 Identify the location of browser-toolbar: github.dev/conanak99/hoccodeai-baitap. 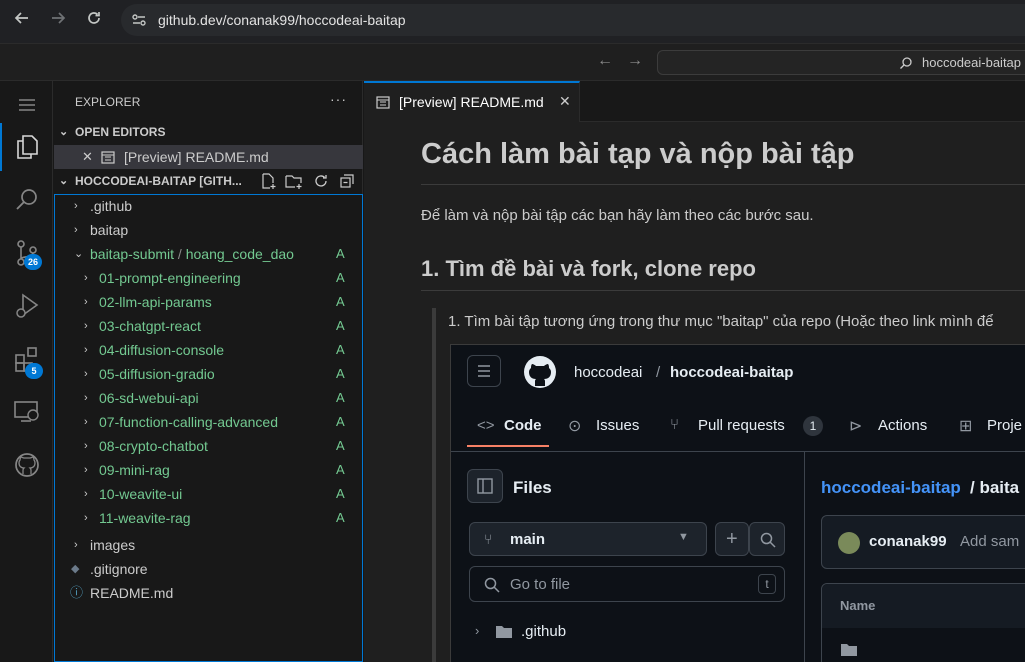
(512, 22).